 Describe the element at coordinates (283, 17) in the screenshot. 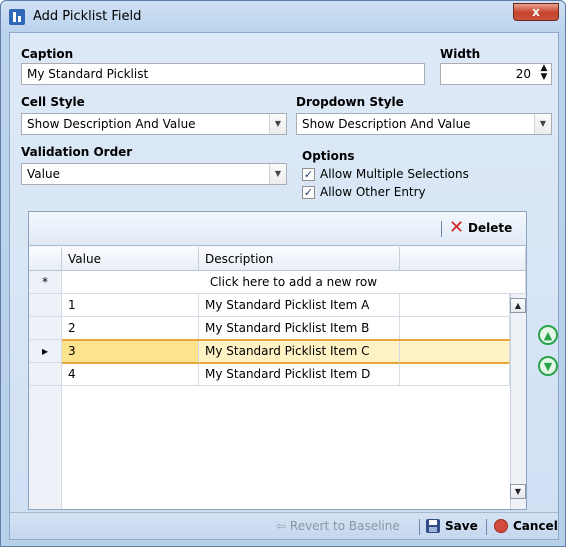

I see `title-bar: Add Picklist Field x` at that location.